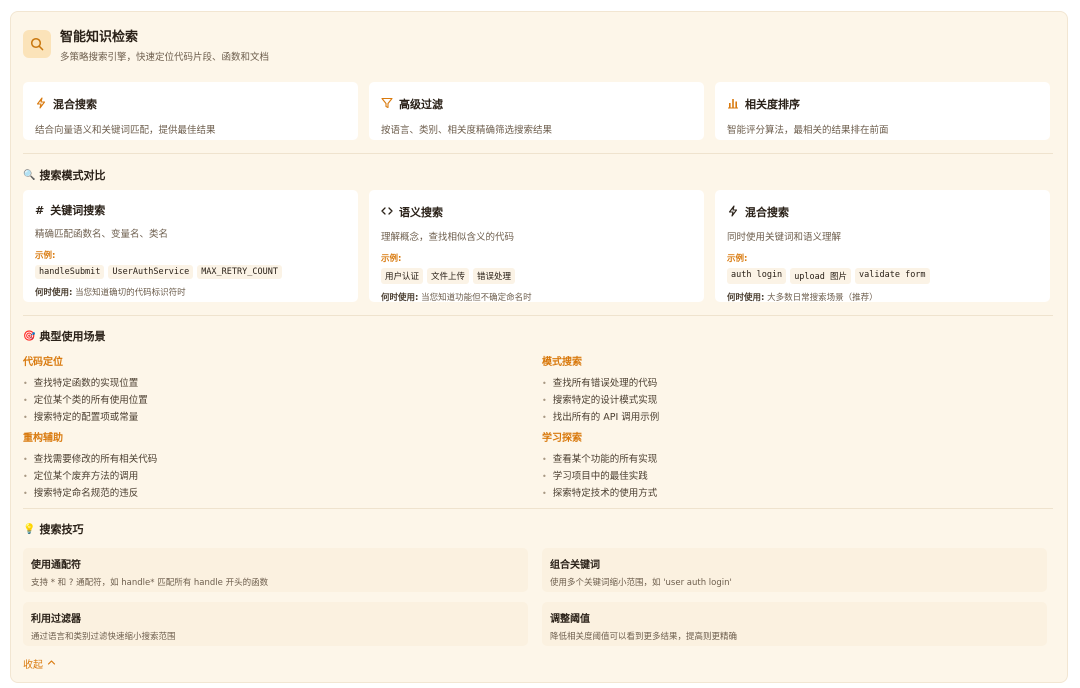  I want to click on when-text: 当您知道功能但不确定命名时, so click(476, 298).